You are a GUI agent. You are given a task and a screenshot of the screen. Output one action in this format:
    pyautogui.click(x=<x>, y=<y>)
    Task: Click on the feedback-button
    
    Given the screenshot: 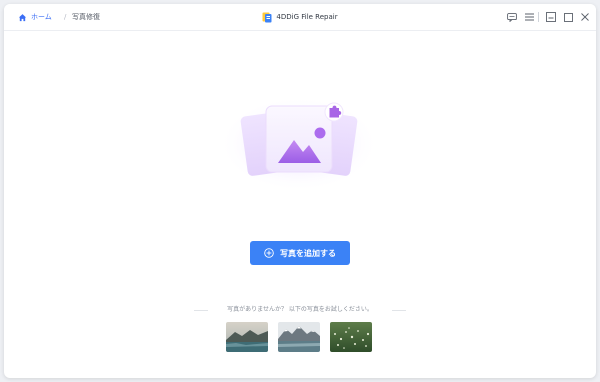 What is the action you would take?
    pyautogui.click(x=512, y=17)
    